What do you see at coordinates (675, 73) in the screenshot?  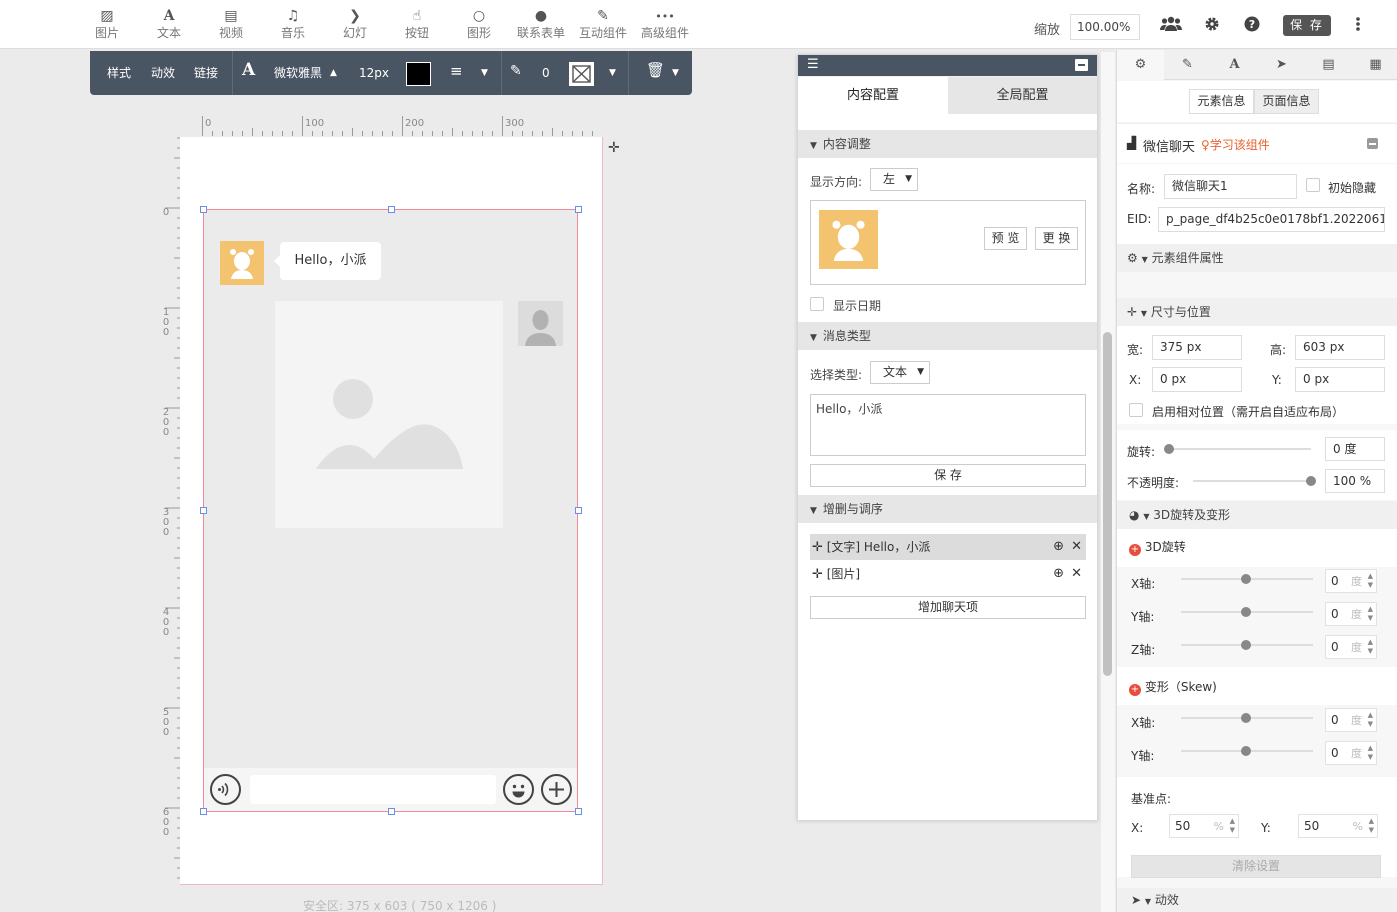 I see `delete-dropdown-icon: ▼` at bounding box center [675, 73].